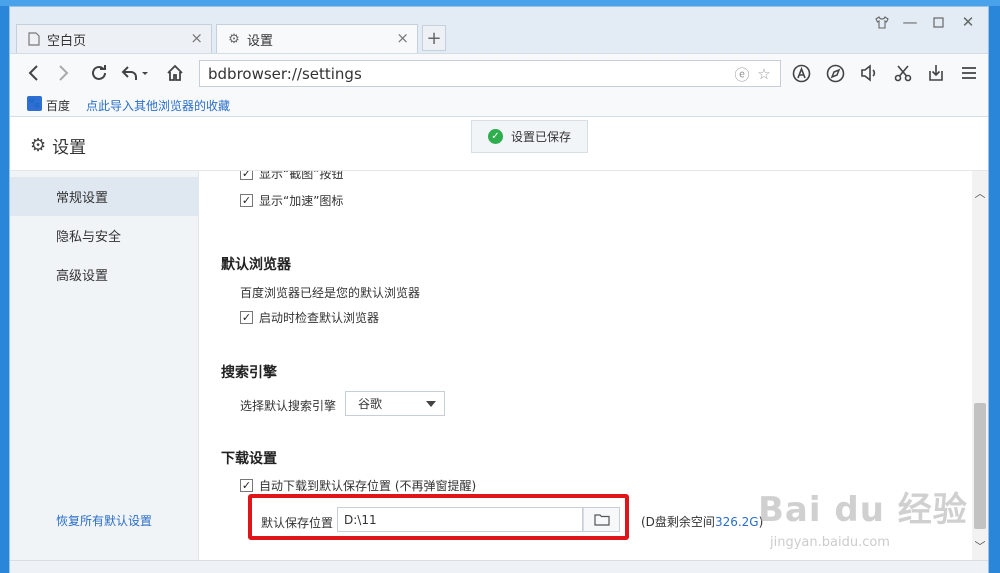  I want to click on vertical-scrollbar: ︿ ﹀, so click(980, 365).